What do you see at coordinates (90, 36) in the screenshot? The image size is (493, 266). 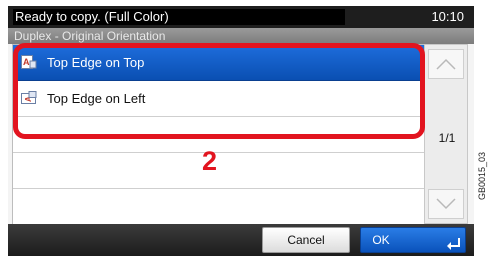 I see `screen-title: Duplex - Original Orientation` at bounding box center [90, 36].